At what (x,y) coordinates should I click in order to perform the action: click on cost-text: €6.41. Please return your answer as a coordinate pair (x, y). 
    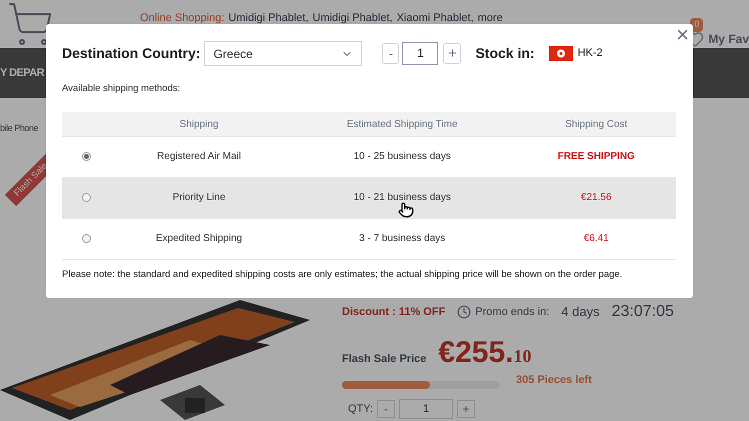
    Looking at the image, I should click on (596, 238).